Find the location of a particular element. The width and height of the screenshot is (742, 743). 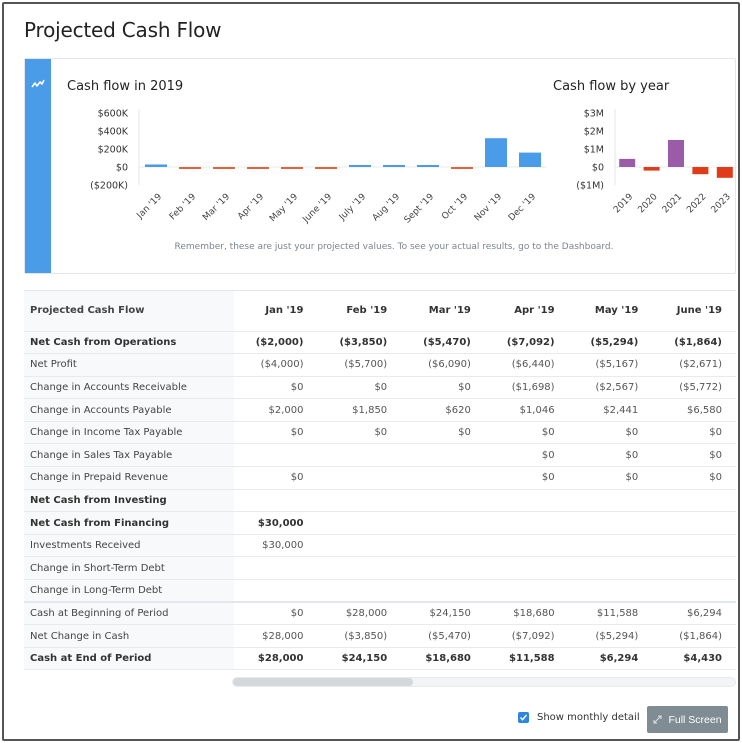

monthly-chart-title: Cash flow in 2019 is located at coordinates (125, 86).